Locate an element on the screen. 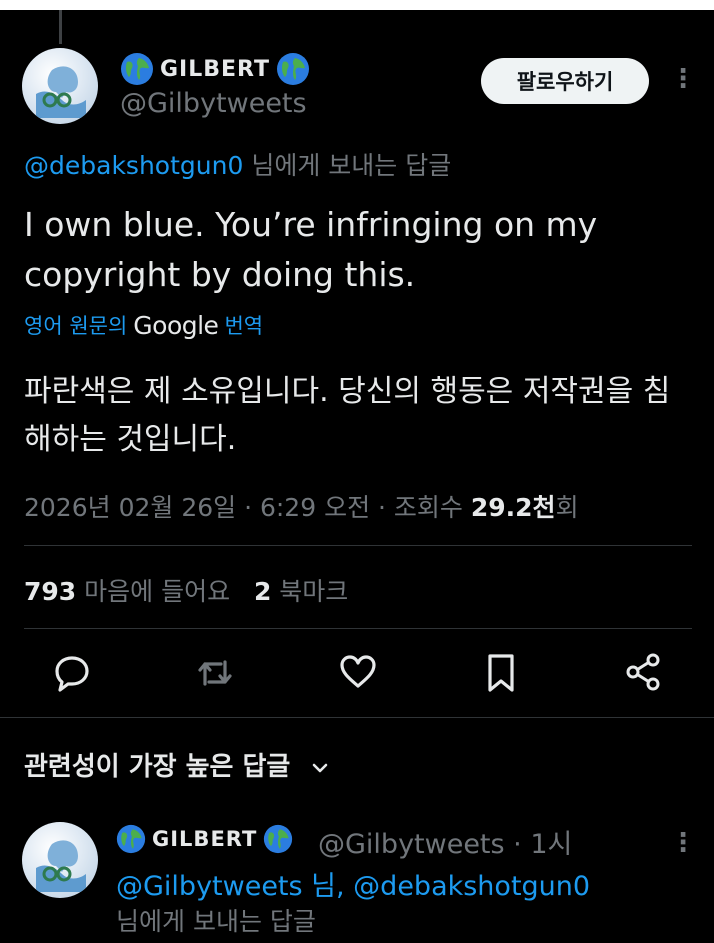 This screenshot has height=943, width=714. likes-label: 마음에 들어요 is located at coordinates (157, 591).